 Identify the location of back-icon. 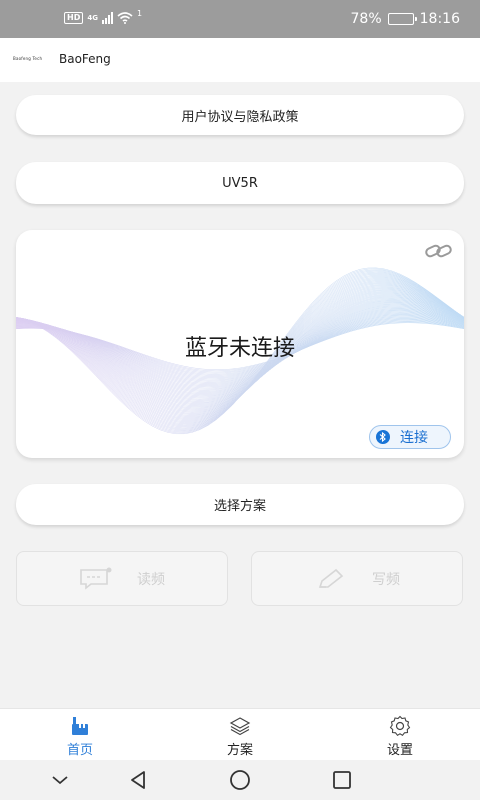
(138, 780).